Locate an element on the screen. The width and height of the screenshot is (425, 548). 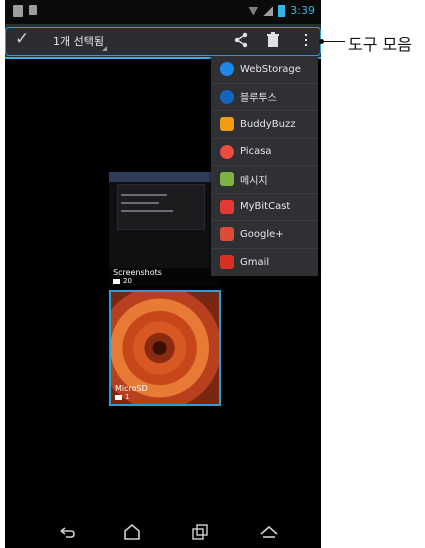
album-count: 20 is located at coordinates (122, 281).